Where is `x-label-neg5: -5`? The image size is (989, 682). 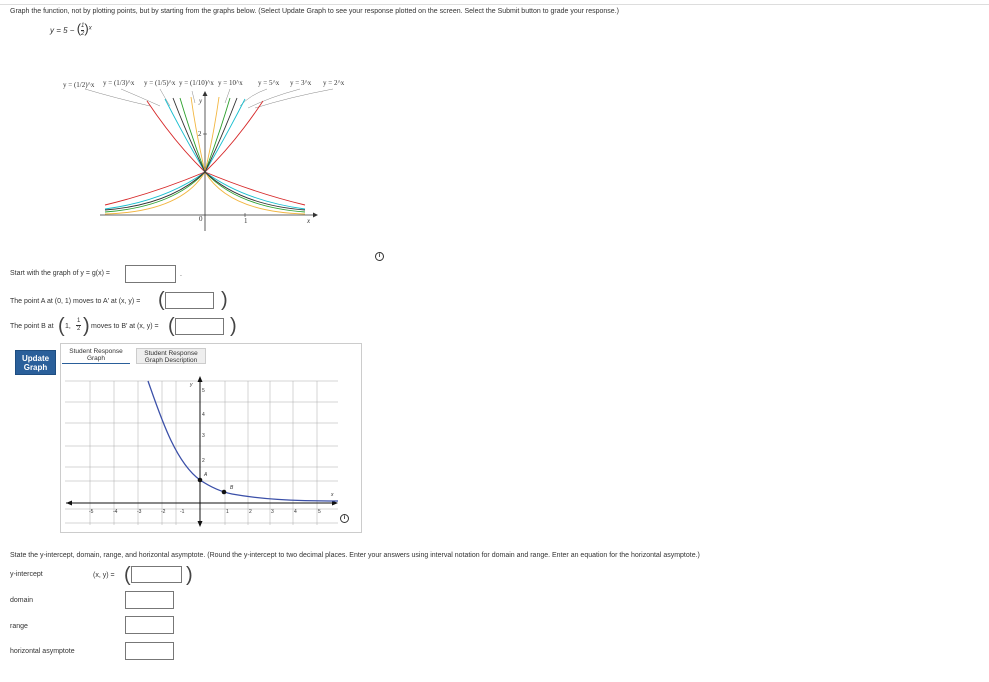
x-label-neg5: -5 is located at coordinates (91, 512).